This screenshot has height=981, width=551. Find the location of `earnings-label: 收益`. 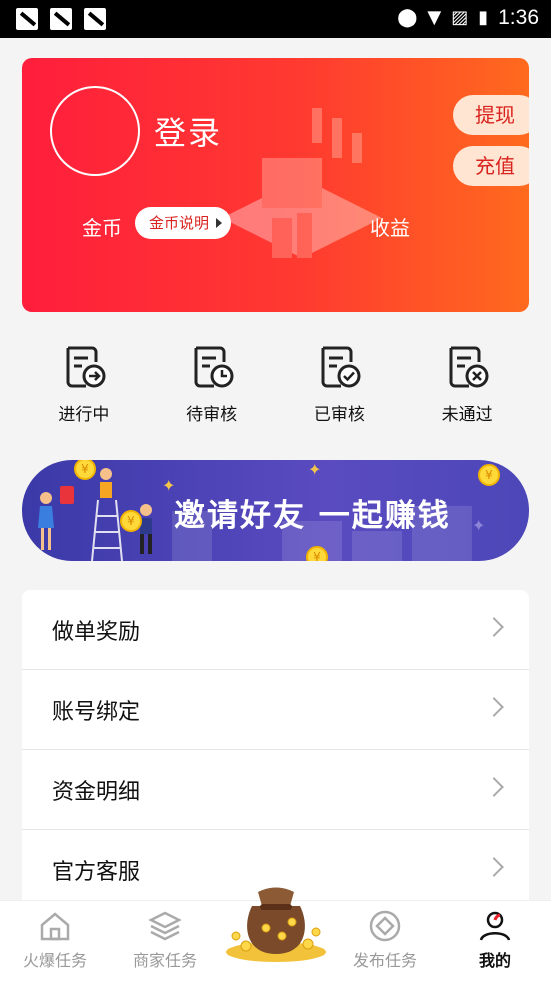

earnings-label: 收益 is located at coordinates (390, 228).